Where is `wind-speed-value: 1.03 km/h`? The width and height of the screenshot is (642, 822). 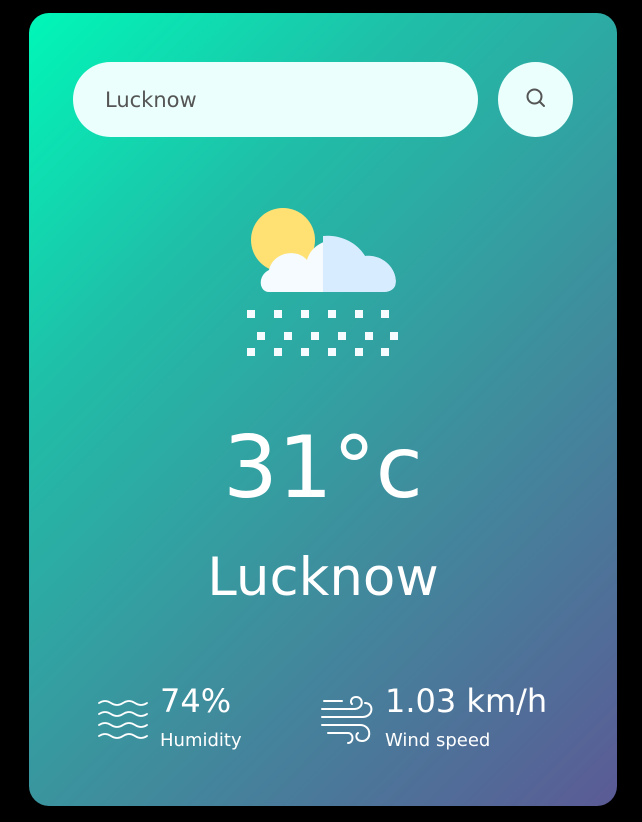
wind-speed-value: 1.03 km/h is located at coordinates (466, 701).